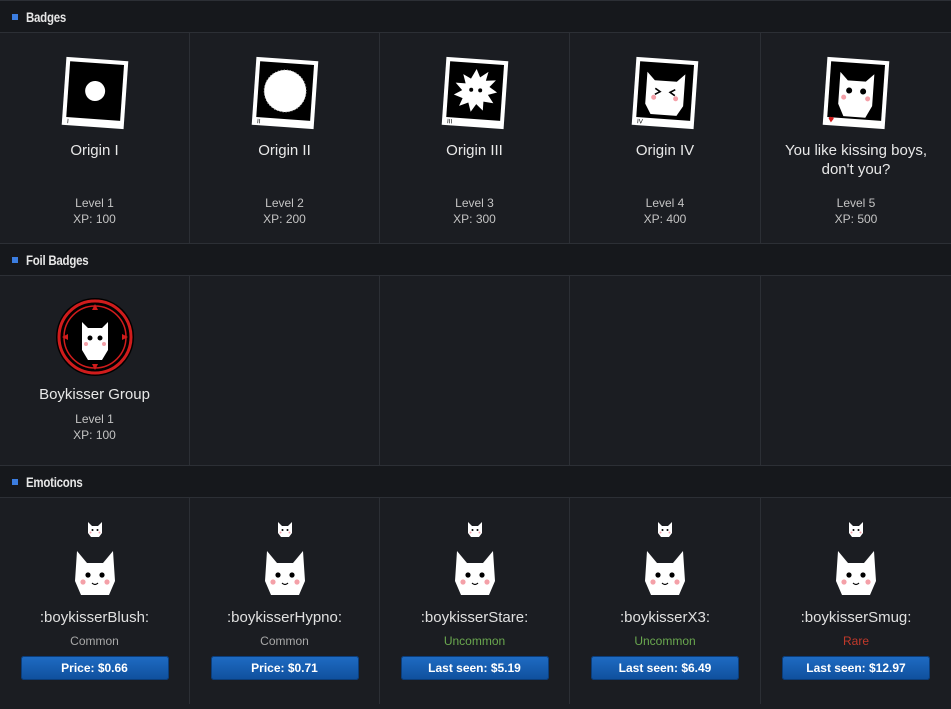 This screenshot has height=709, width=951. What do you see at coordinates (284, 150) in the screenshot?
I see `badge-name: Origin II` at bounding box center [284, 150].